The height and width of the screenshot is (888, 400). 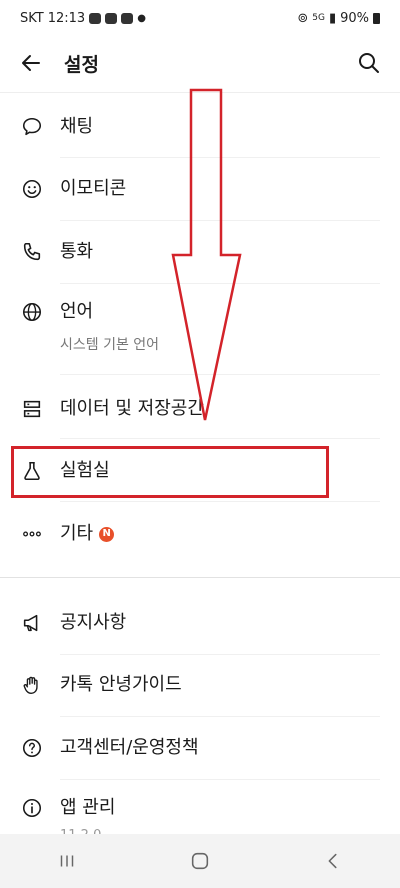 I want to click on menu-item-text: 통화, so click(x=76, y=252).